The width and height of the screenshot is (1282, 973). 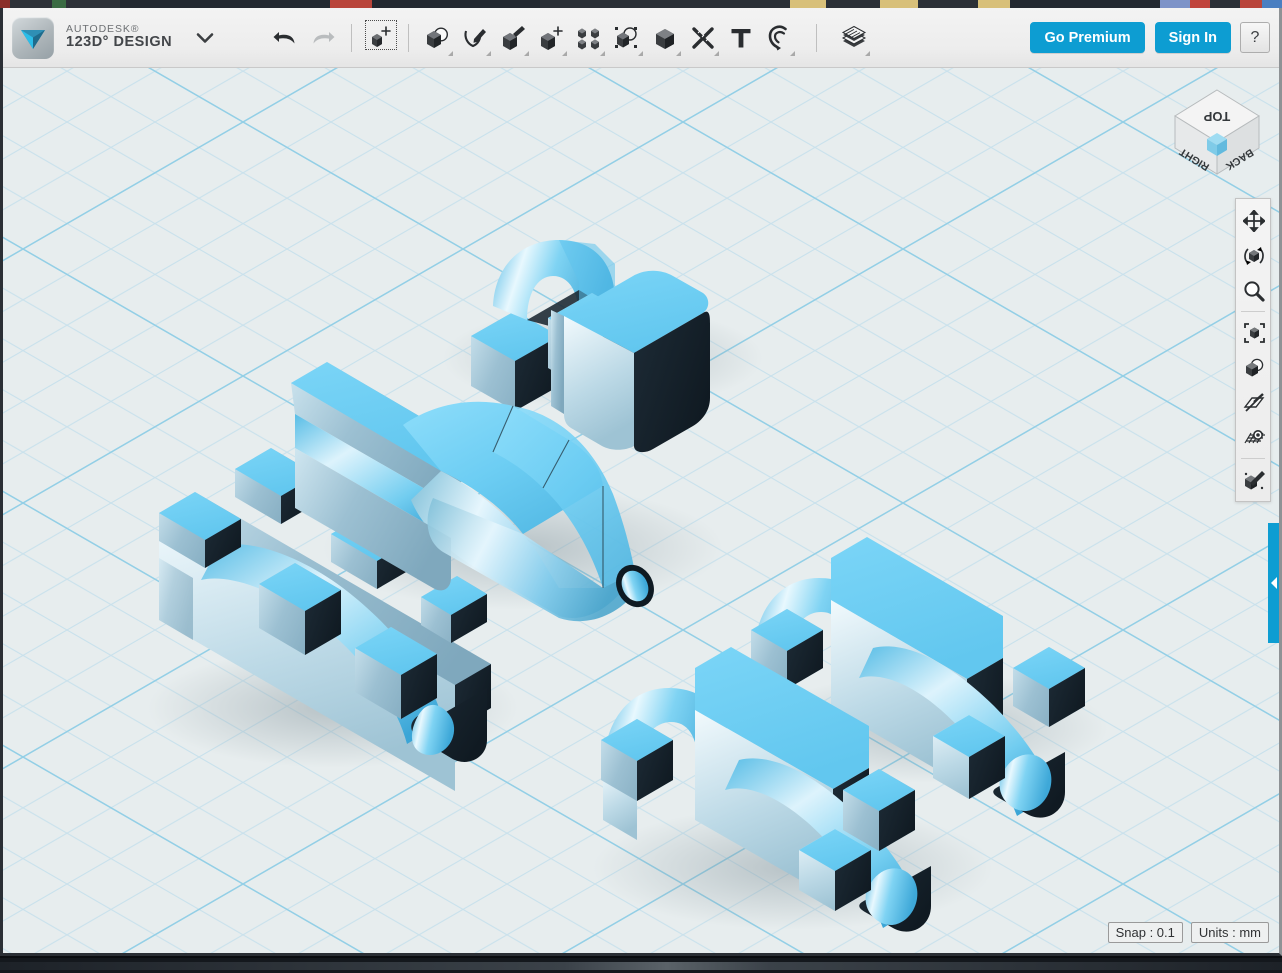 What do you see at coordinates (437, 38) in the screenshot?
I see `primitives-tool-button` at bounding box center [437, 38].